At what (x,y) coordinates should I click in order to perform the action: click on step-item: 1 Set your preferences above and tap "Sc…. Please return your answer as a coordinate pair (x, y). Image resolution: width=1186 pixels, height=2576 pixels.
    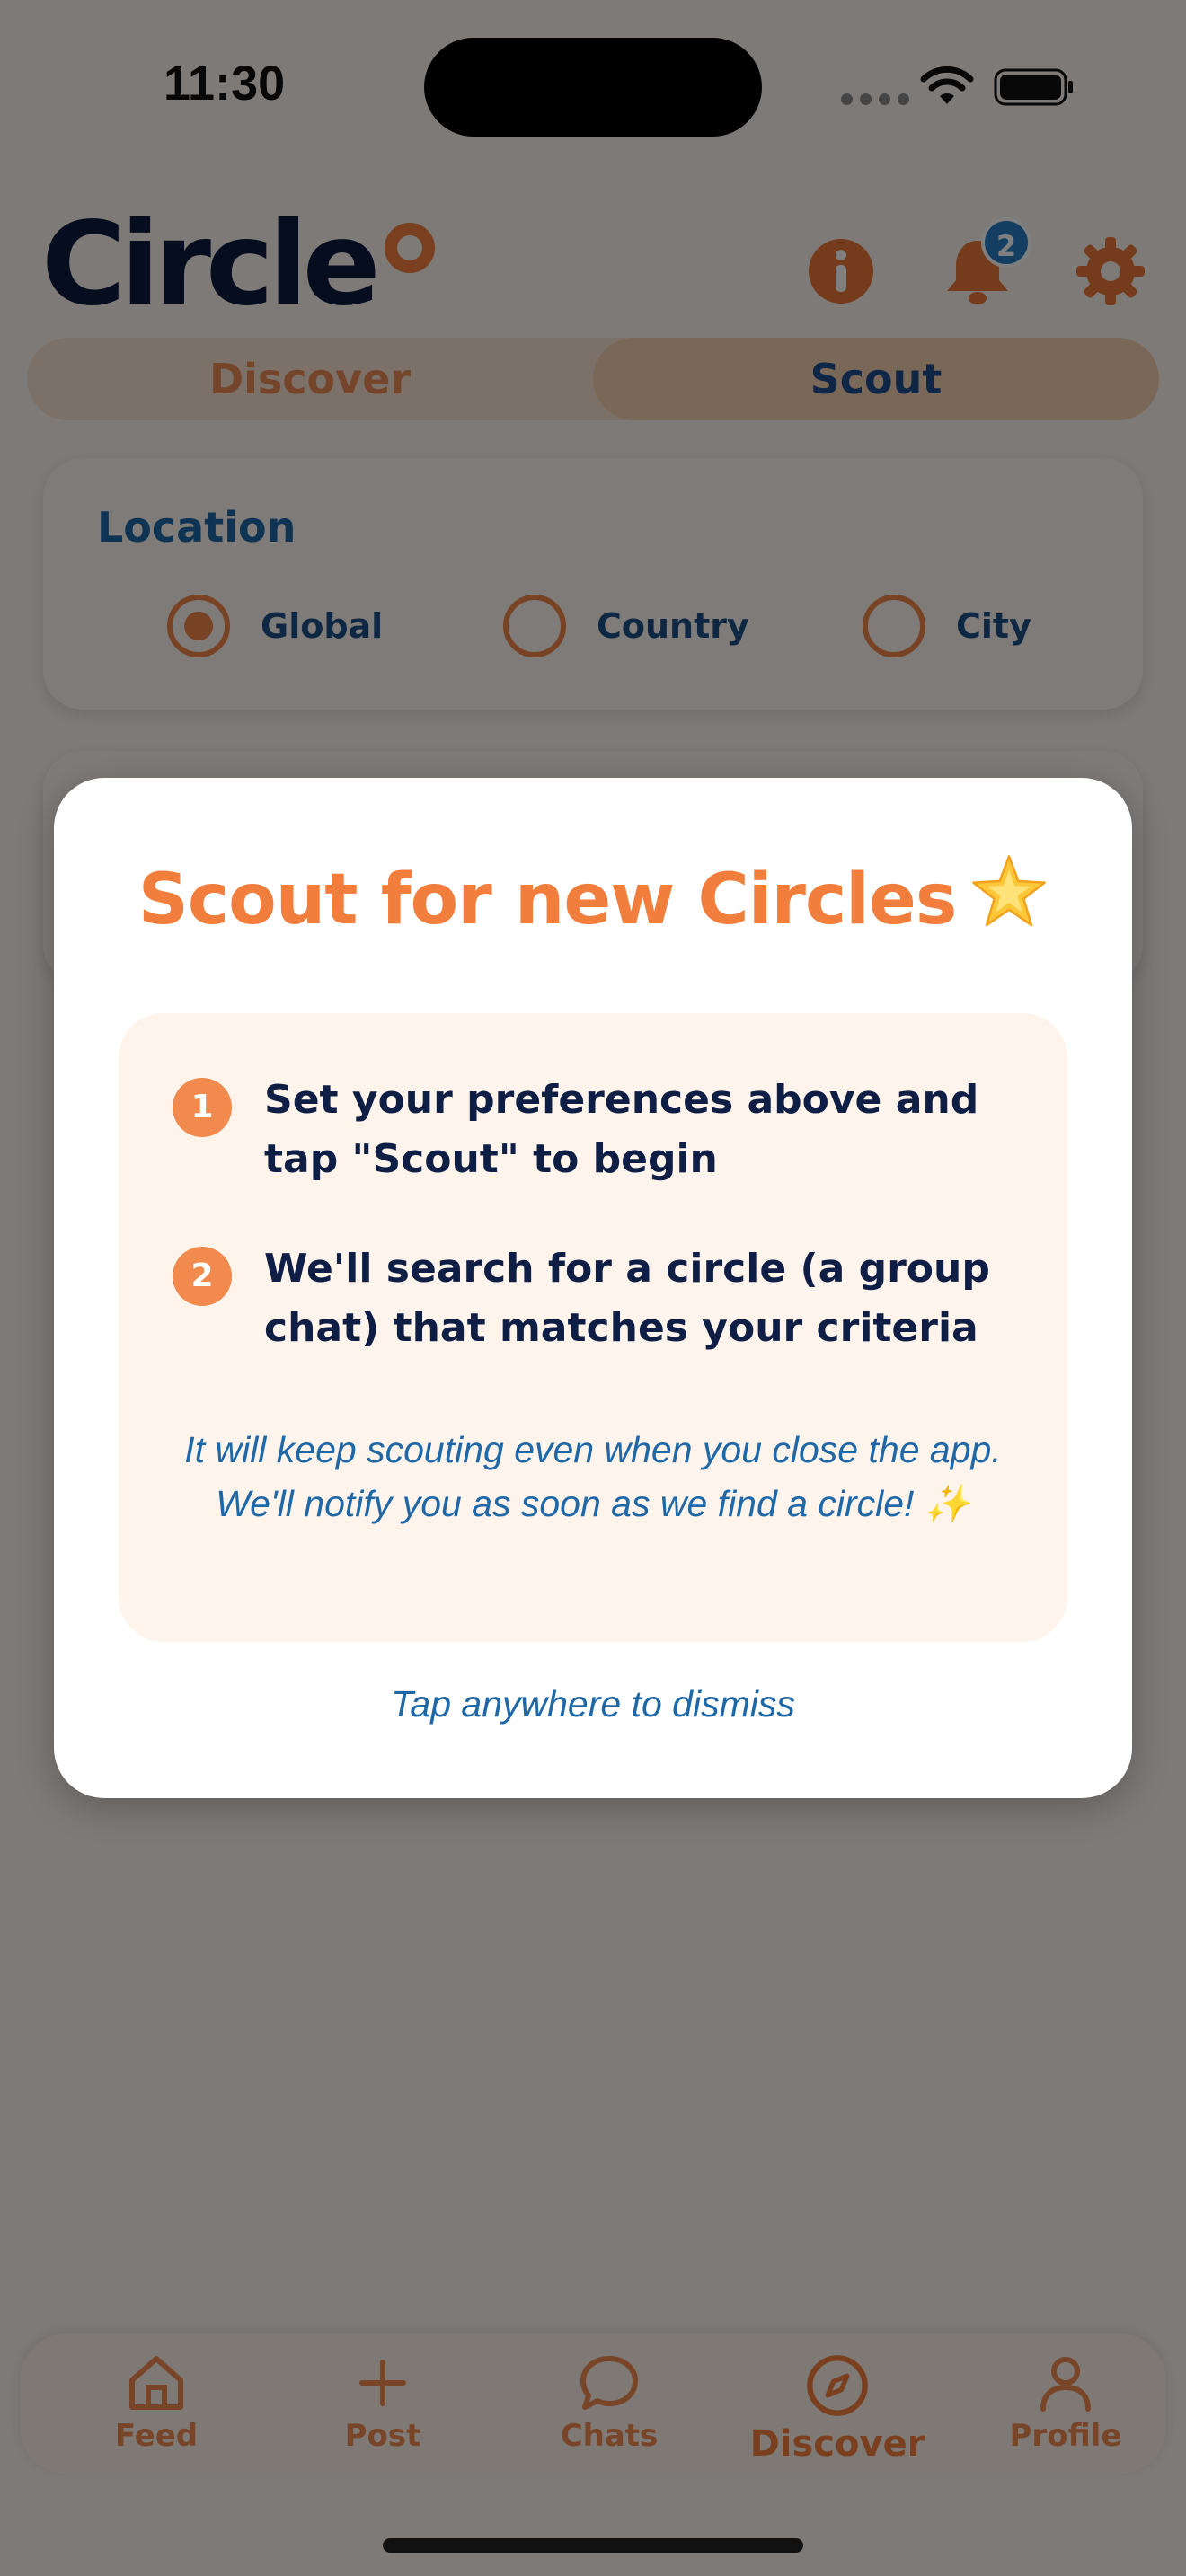
    Looking at the image, I should click on (587, 1130).